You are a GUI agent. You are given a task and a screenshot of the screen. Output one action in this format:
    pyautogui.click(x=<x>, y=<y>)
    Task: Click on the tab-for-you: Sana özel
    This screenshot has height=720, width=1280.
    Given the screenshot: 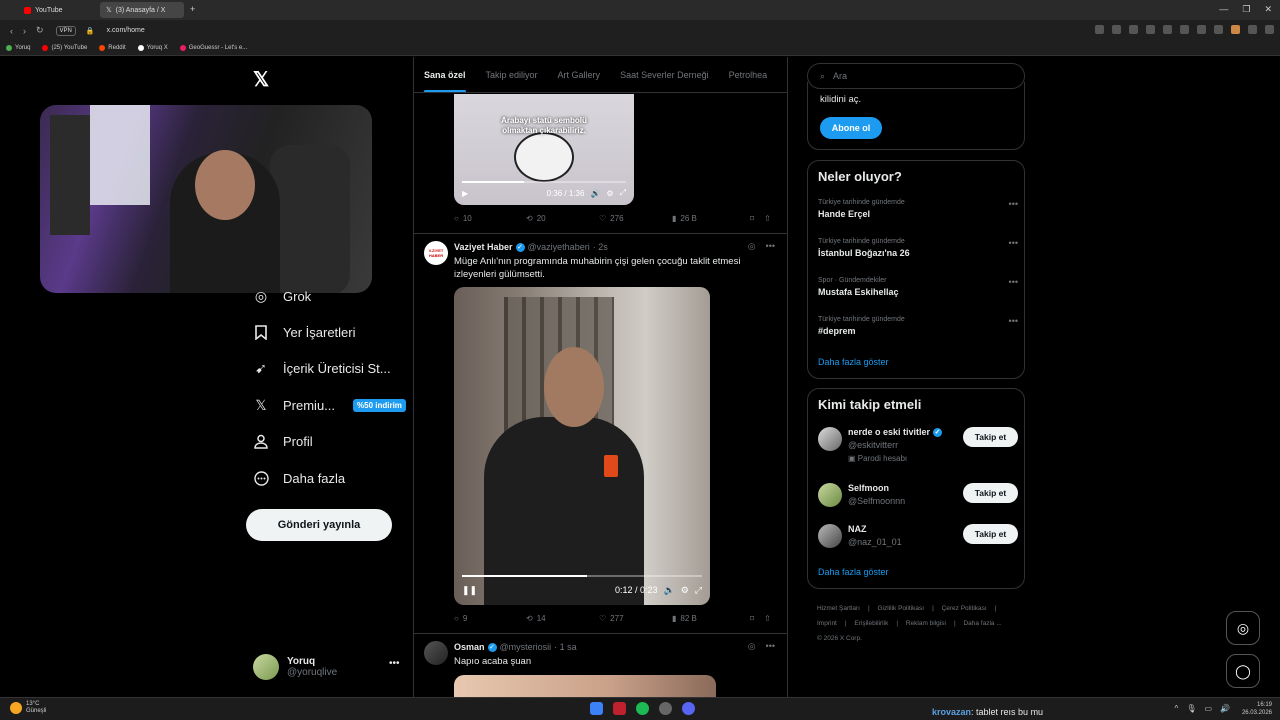 What is the action you would take?
    pyautogui.click(x=445, y=74)
    